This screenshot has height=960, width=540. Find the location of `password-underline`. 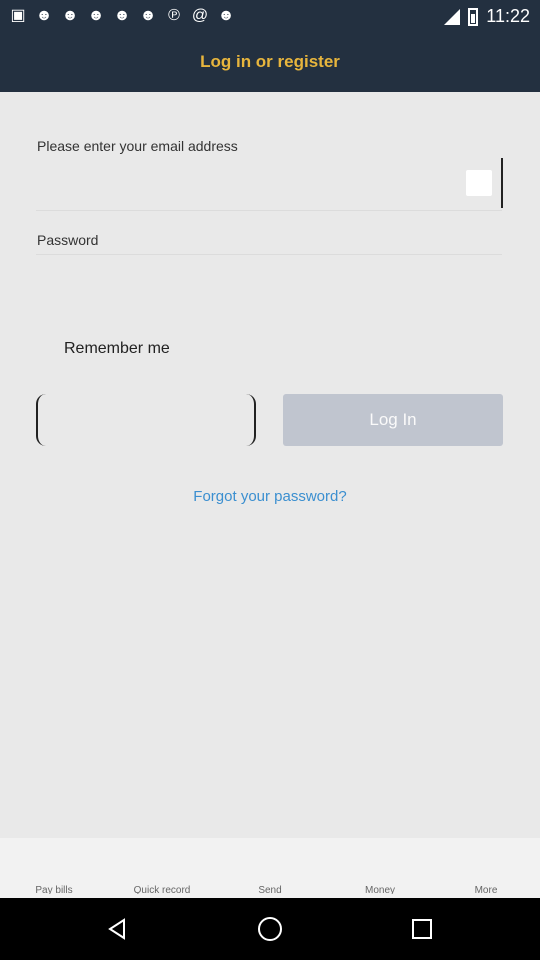

password-underline is located at coordinates (269, 254).